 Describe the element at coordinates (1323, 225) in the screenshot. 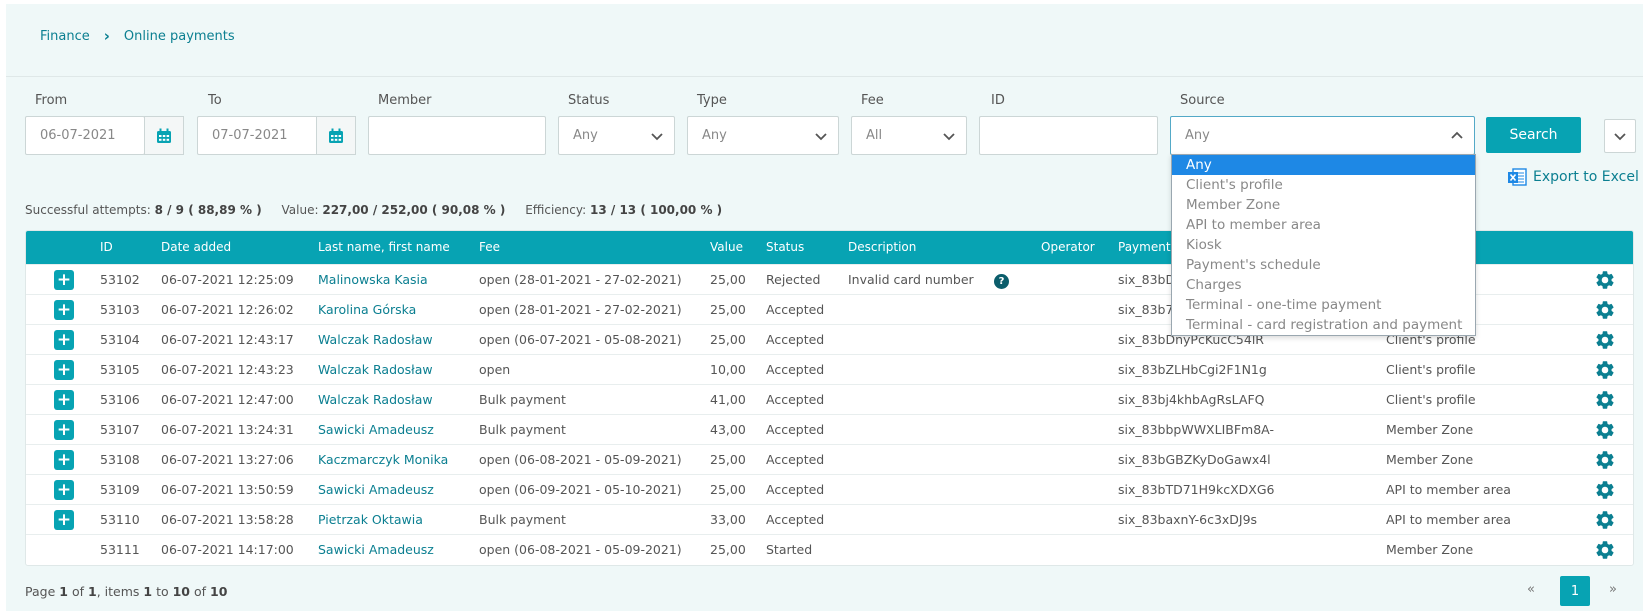

I see `source-option: API to member area` at that location.